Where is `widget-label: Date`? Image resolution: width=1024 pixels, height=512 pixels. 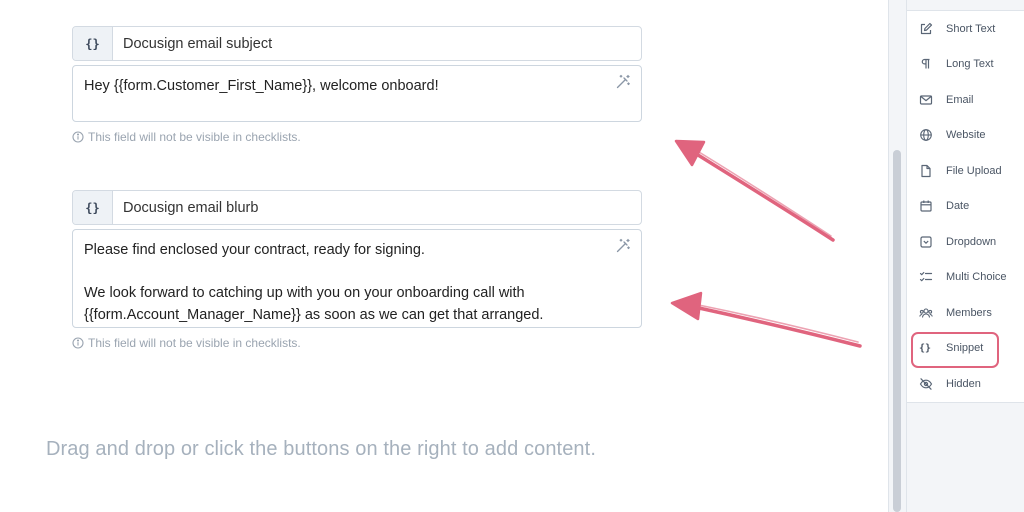 widget-label: Date is located at coordinates (958, 206).